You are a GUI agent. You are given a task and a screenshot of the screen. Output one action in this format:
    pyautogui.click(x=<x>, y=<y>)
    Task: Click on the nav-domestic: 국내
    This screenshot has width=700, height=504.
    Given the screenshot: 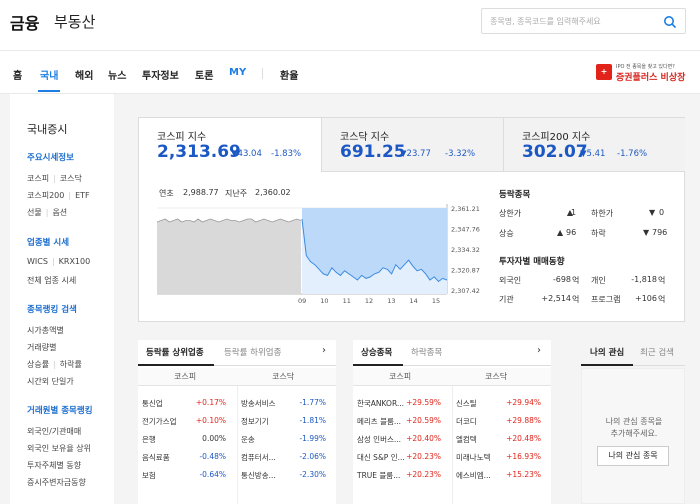 What is the action you would take?
    pyautogui.click(x=49, y=74)
    